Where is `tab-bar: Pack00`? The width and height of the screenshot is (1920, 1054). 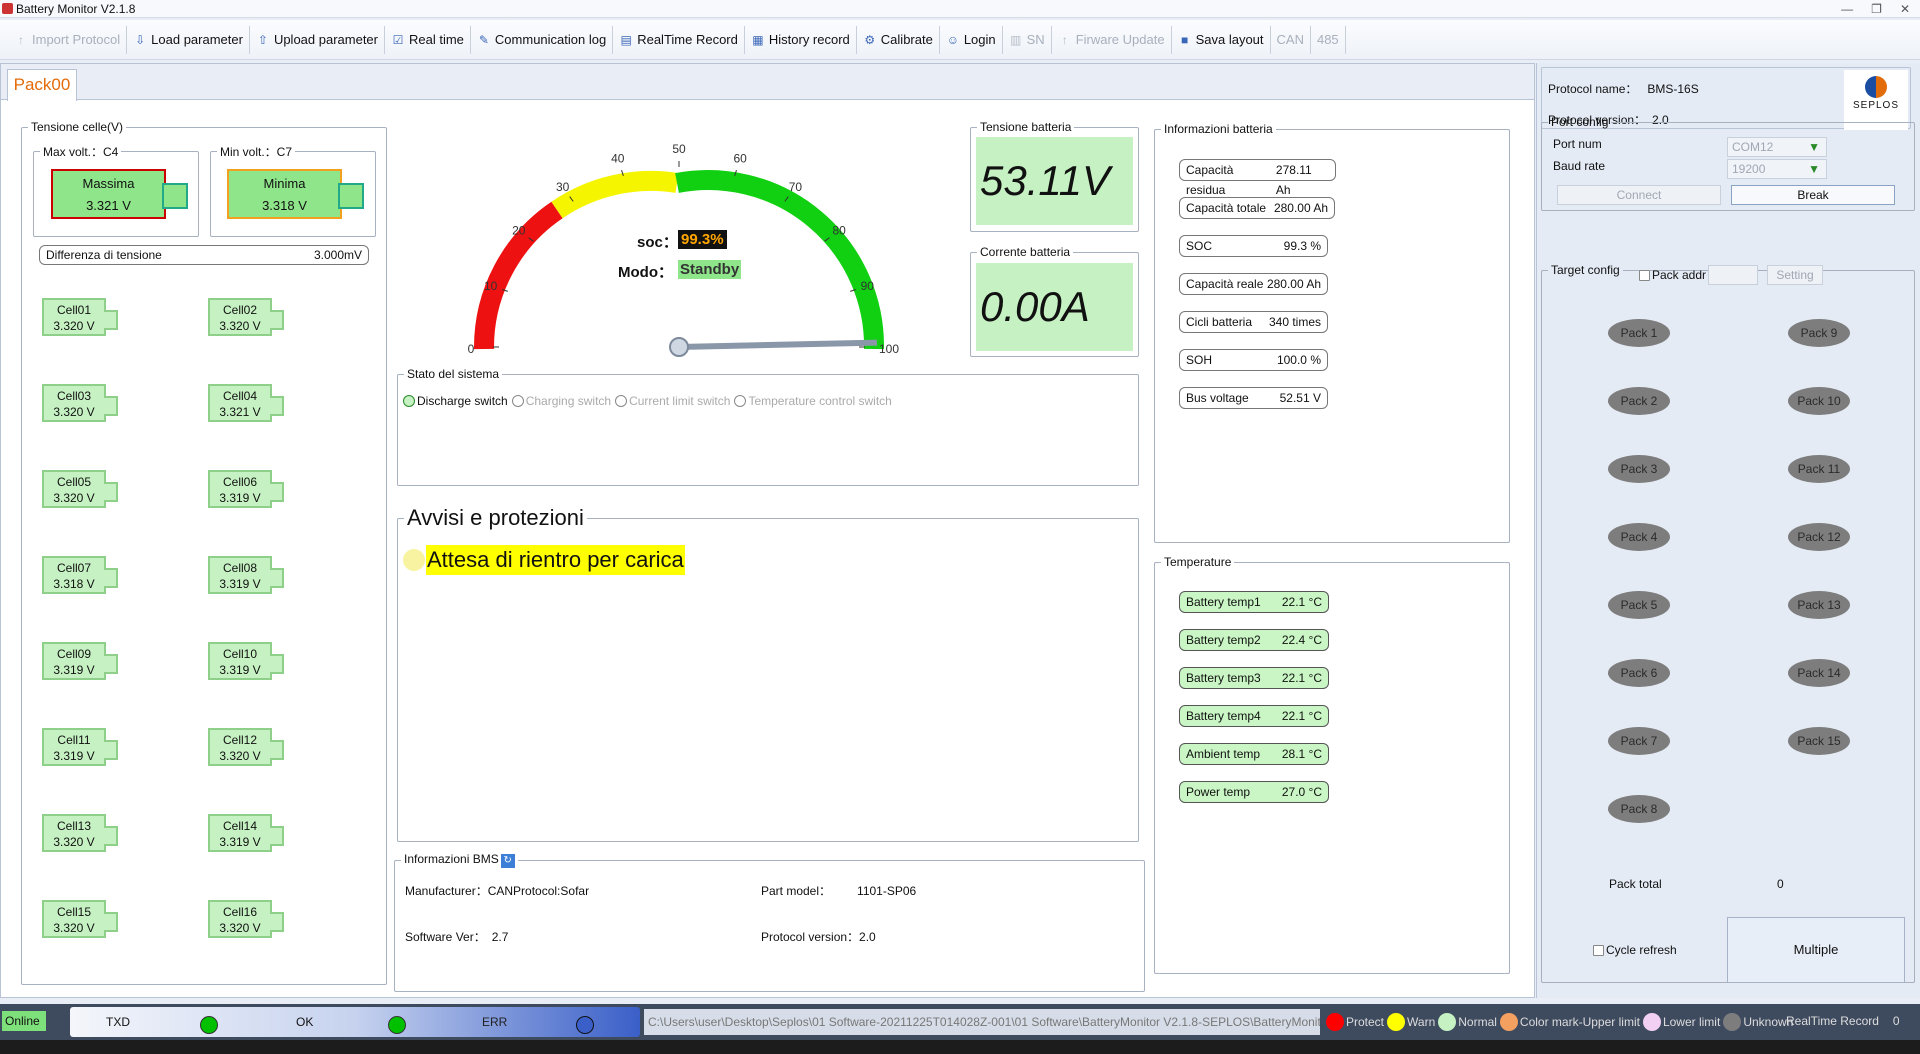
tab-bar: Pack00 is located at coordinates (767, 82).